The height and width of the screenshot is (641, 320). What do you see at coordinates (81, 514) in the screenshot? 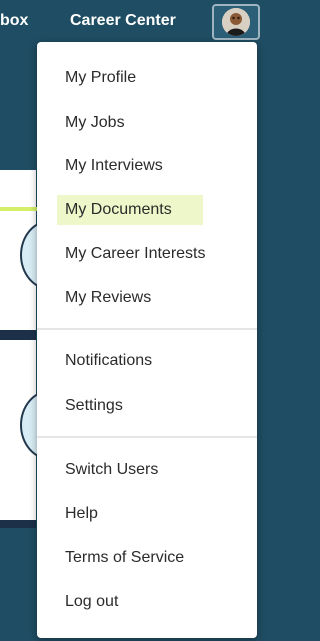
I see `menu-item-help: Help` at bounding box center [81, 514].